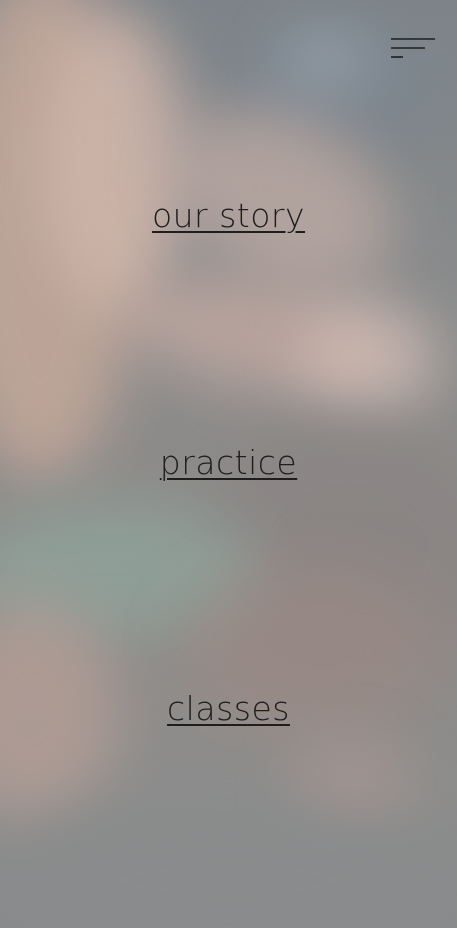 Image resolution: width=457 pixels, height=928 pixels. Describe the element at coordinates (228, 708) in the screenshot. I see `nav-link-classes: classes` at that location.